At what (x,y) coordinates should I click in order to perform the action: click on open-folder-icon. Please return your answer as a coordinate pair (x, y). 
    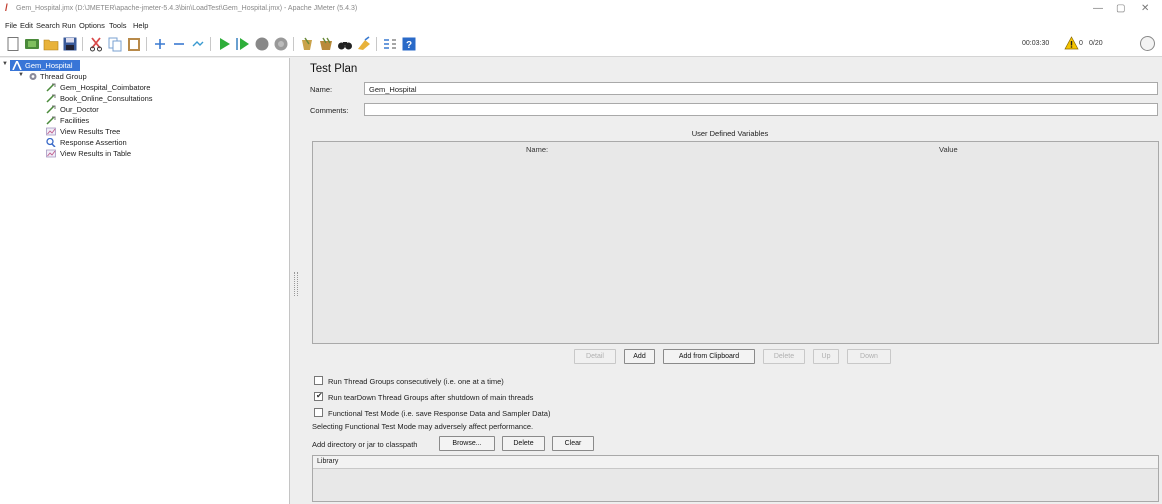
    Looking at the image, I should click on (51, 44).